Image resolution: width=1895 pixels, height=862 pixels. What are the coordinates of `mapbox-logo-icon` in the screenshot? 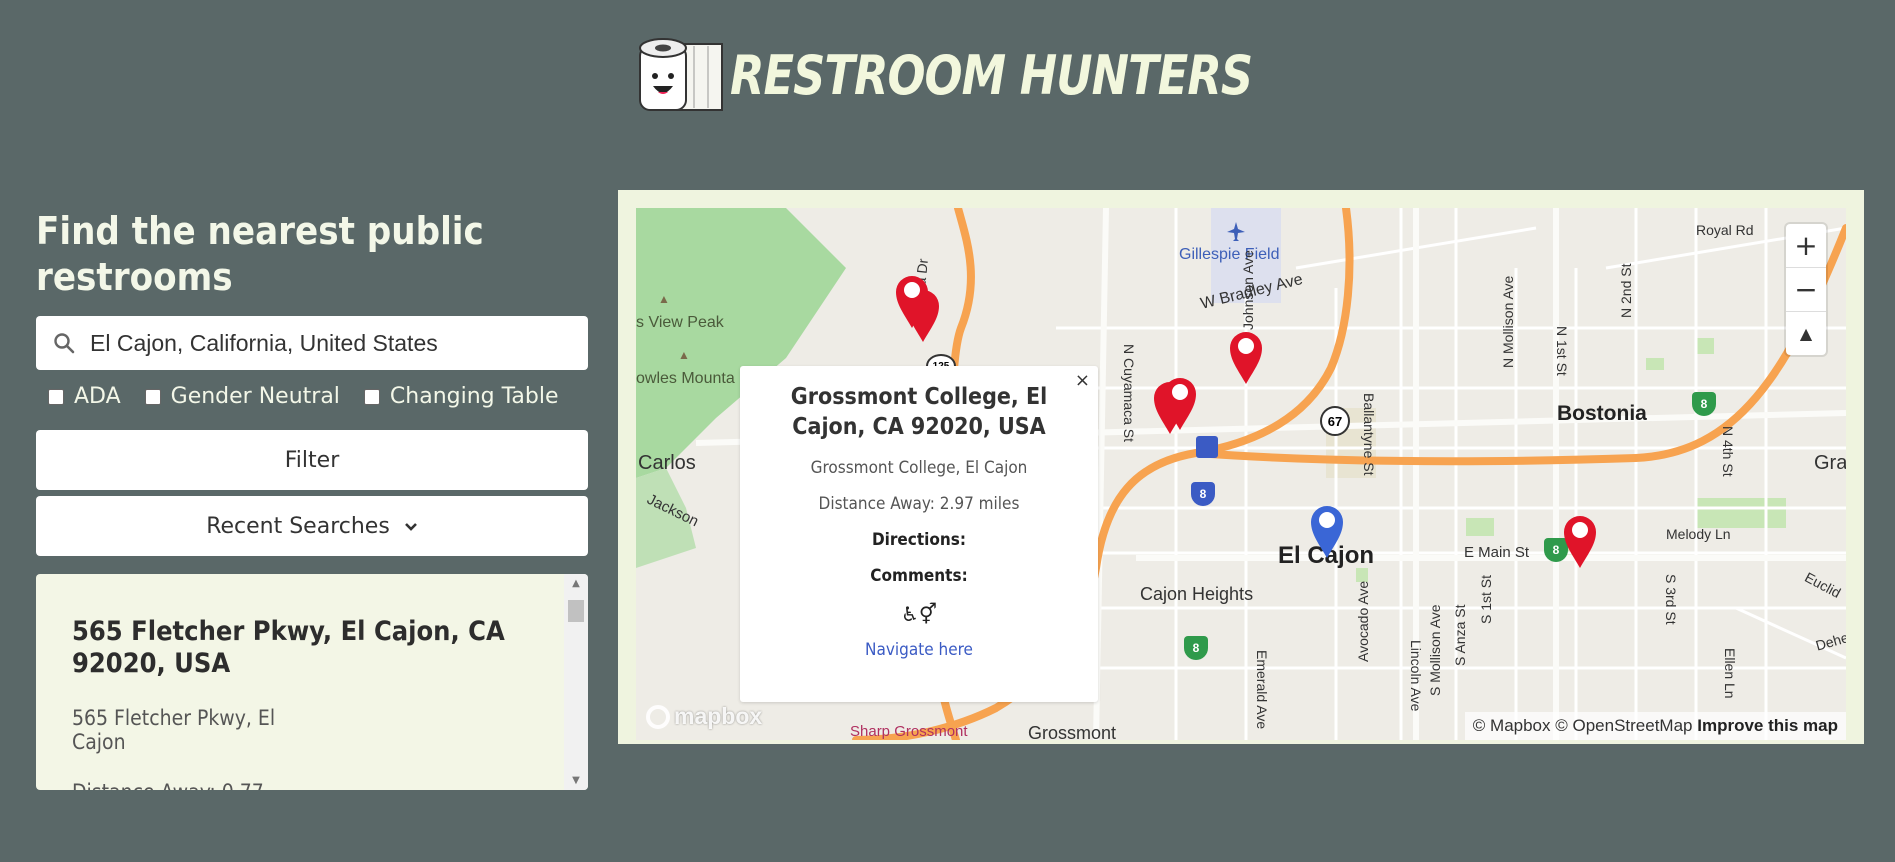 It's located at (658, 716).